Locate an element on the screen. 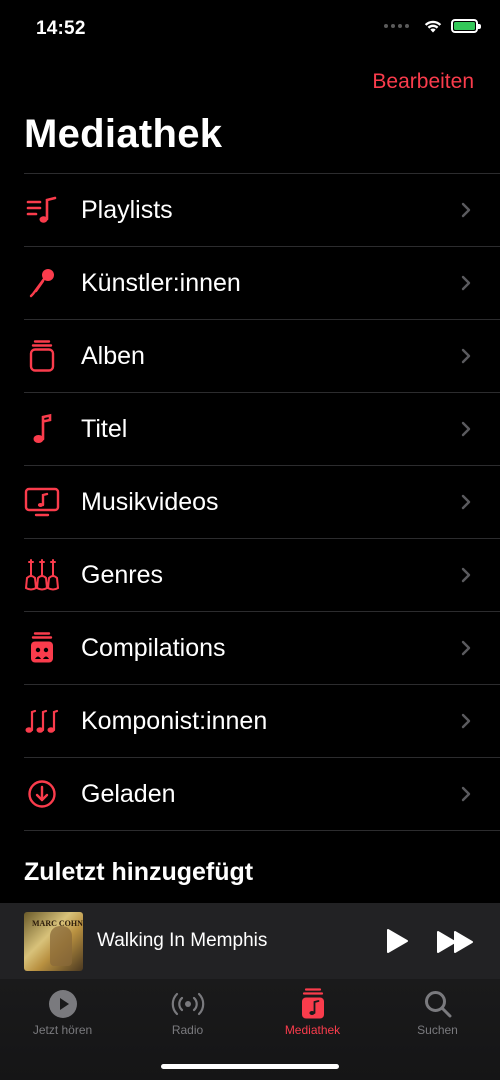  library-item-label: Geladen is located at coordinates (128, 793).